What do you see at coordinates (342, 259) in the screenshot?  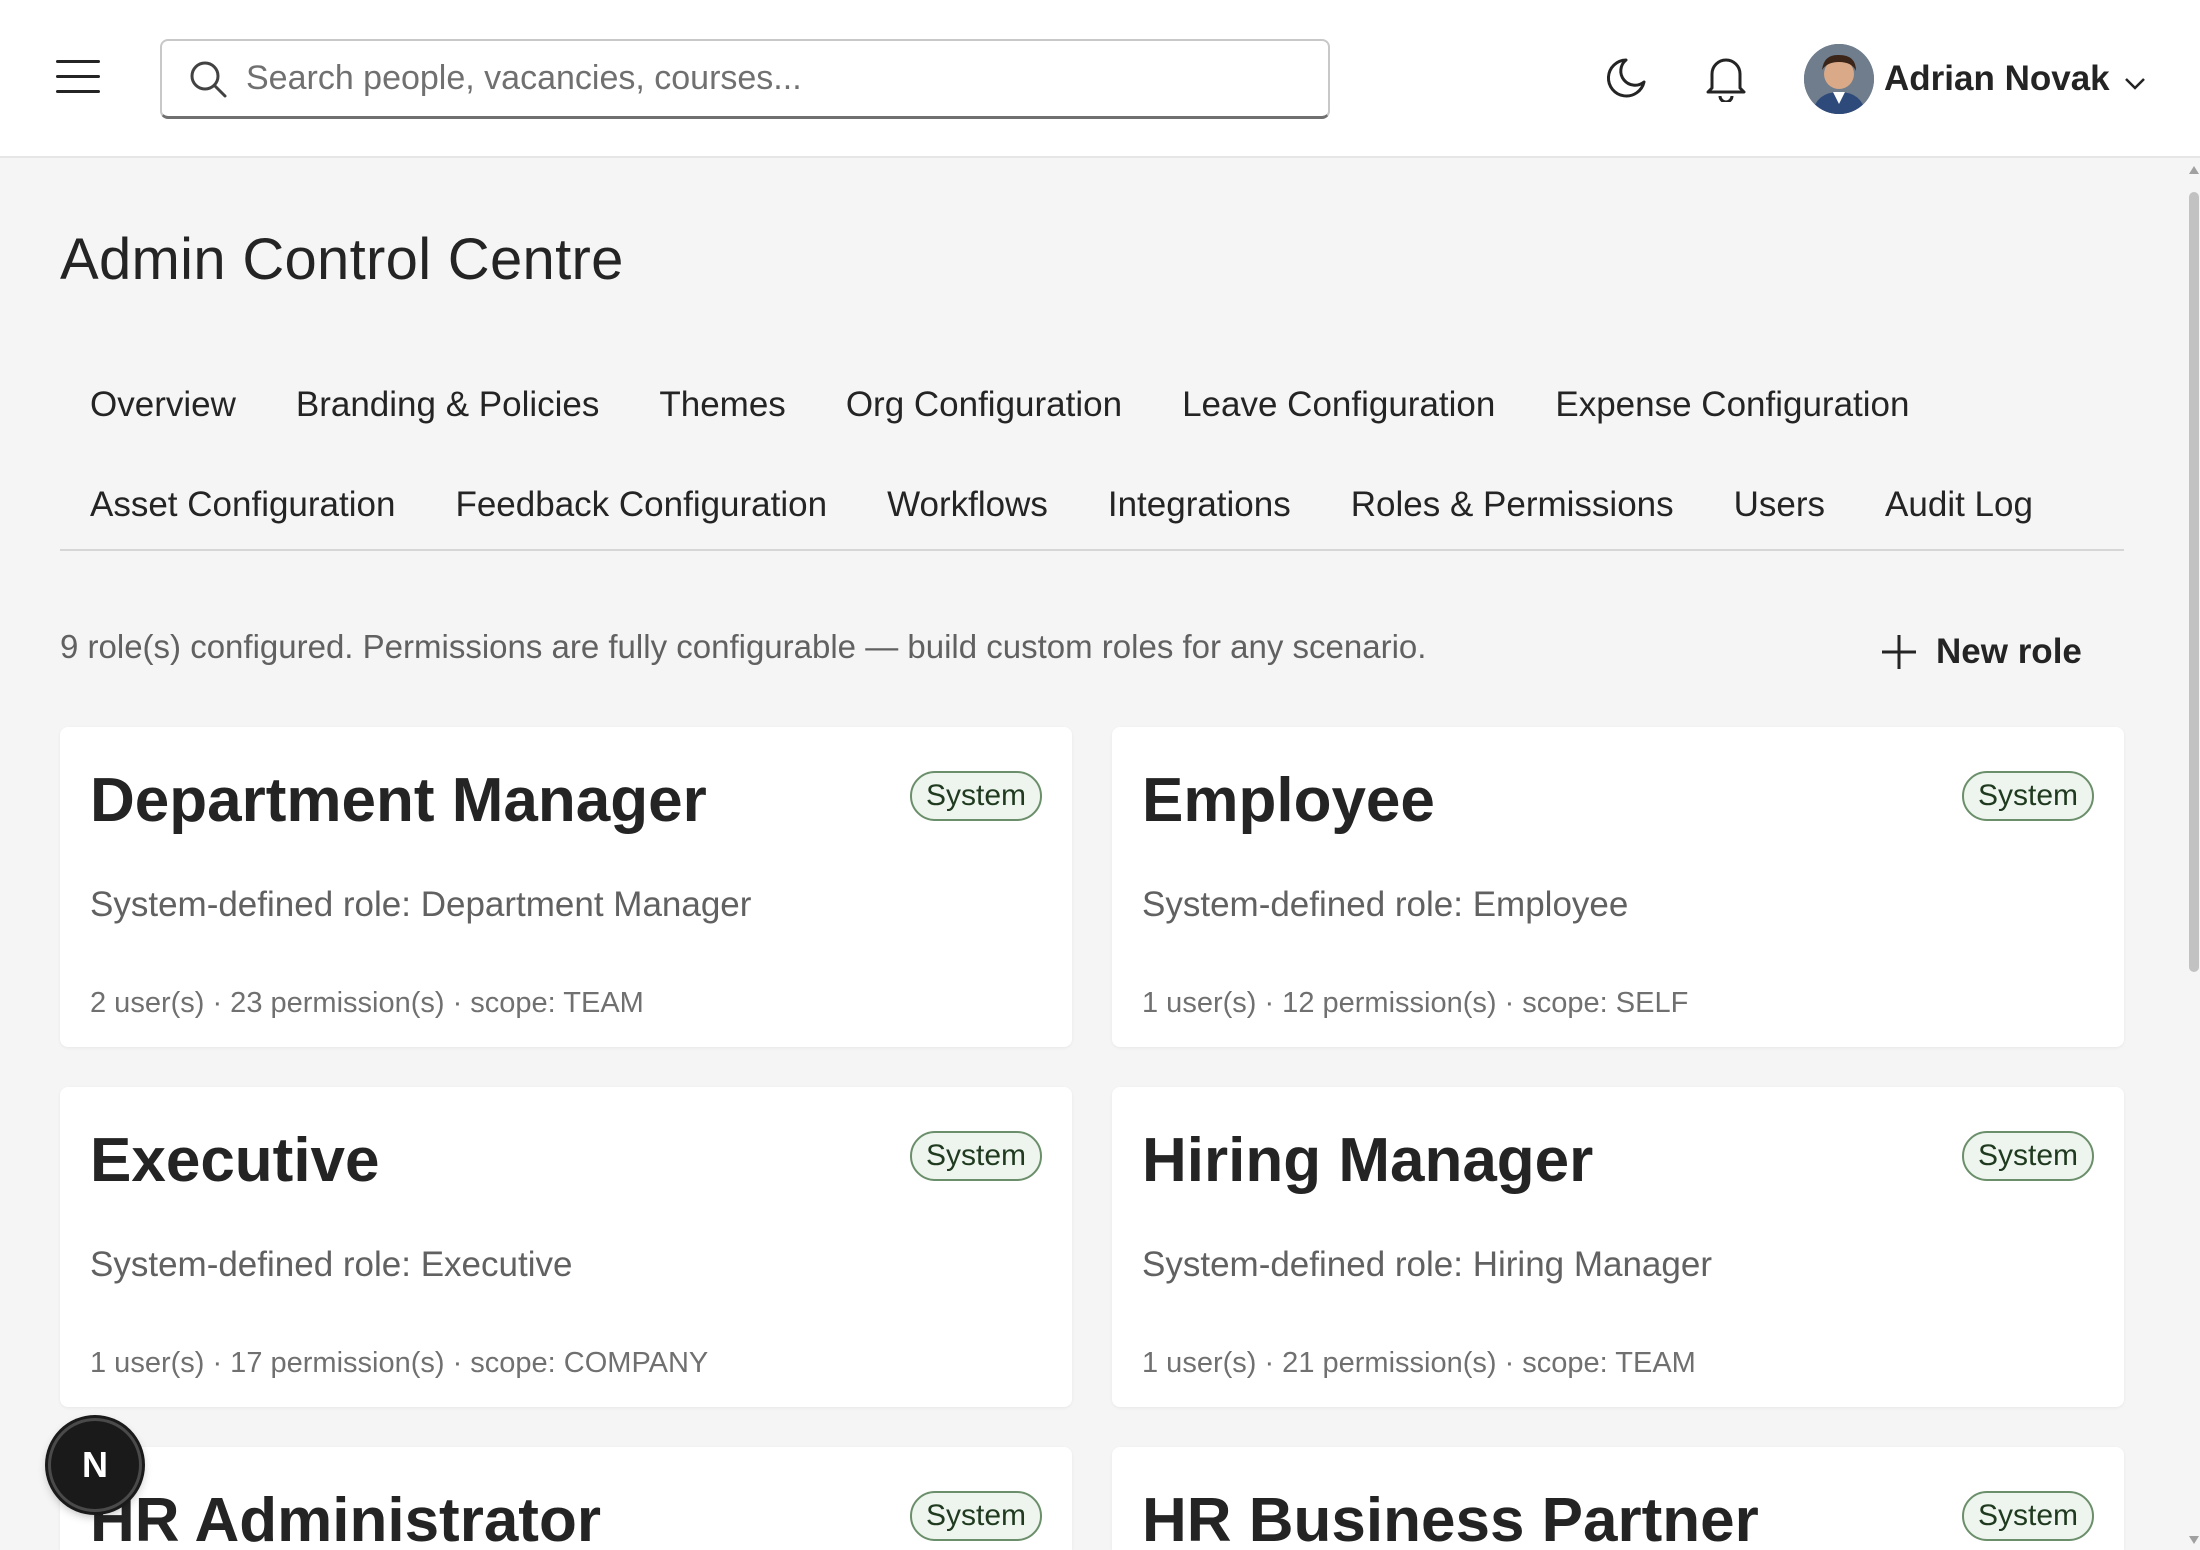 I see `page-title: Admin Control Centre` at bounding box center [342, 259].